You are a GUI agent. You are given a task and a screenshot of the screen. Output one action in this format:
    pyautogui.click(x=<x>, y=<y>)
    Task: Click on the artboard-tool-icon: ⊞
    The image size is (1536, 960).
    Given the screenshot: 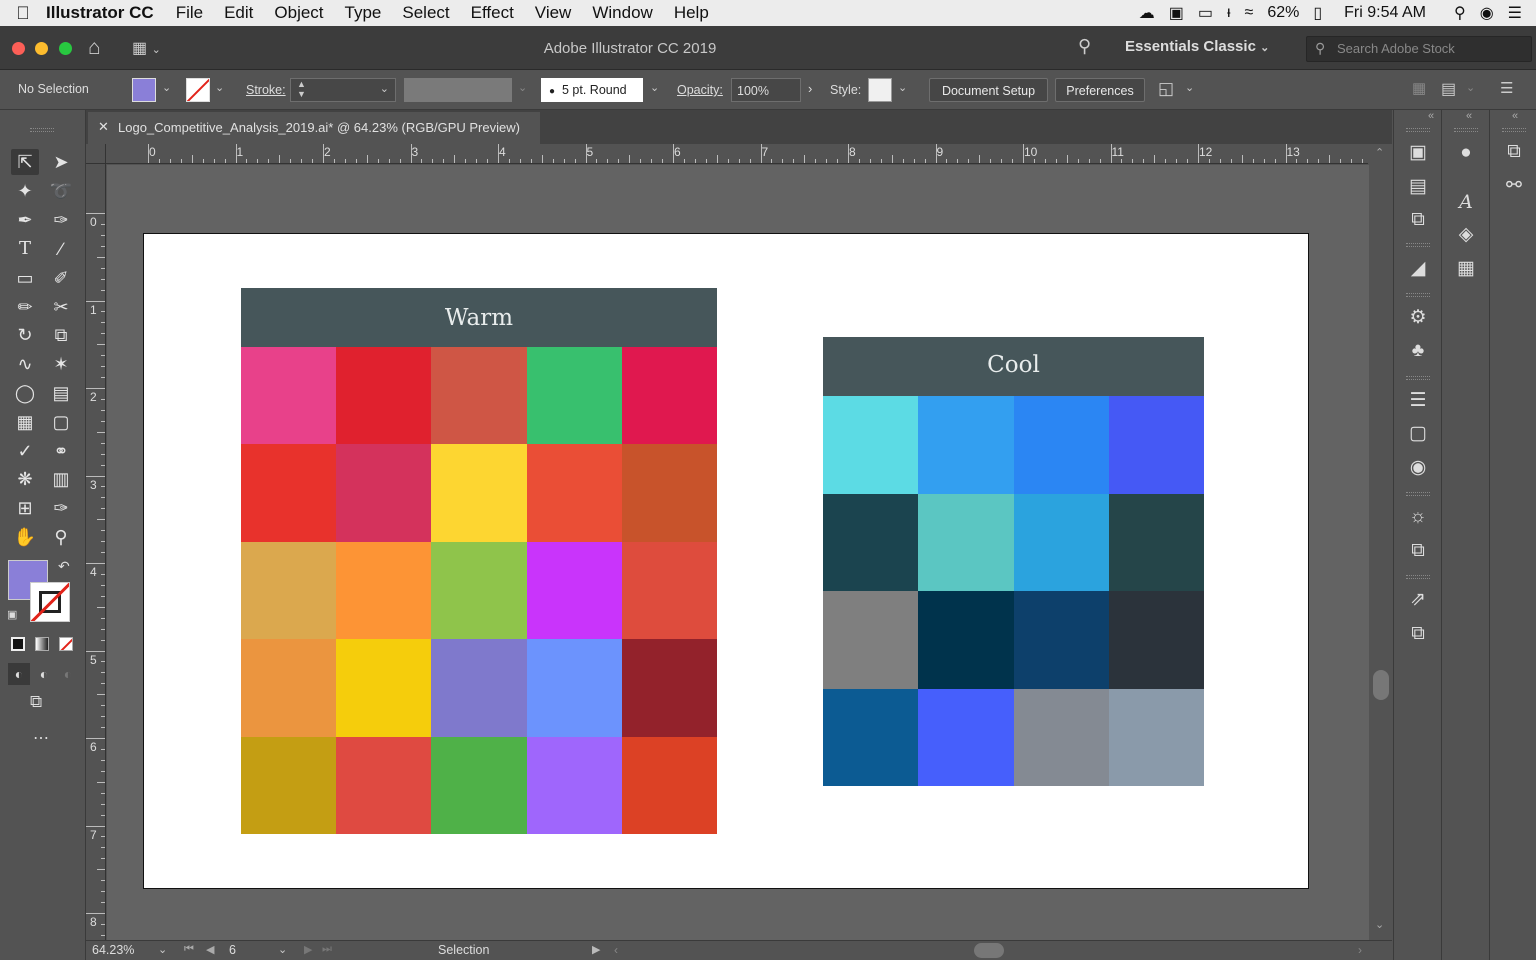 What is the action you would take?
    pyautogui.click(x=25, y=508)
    